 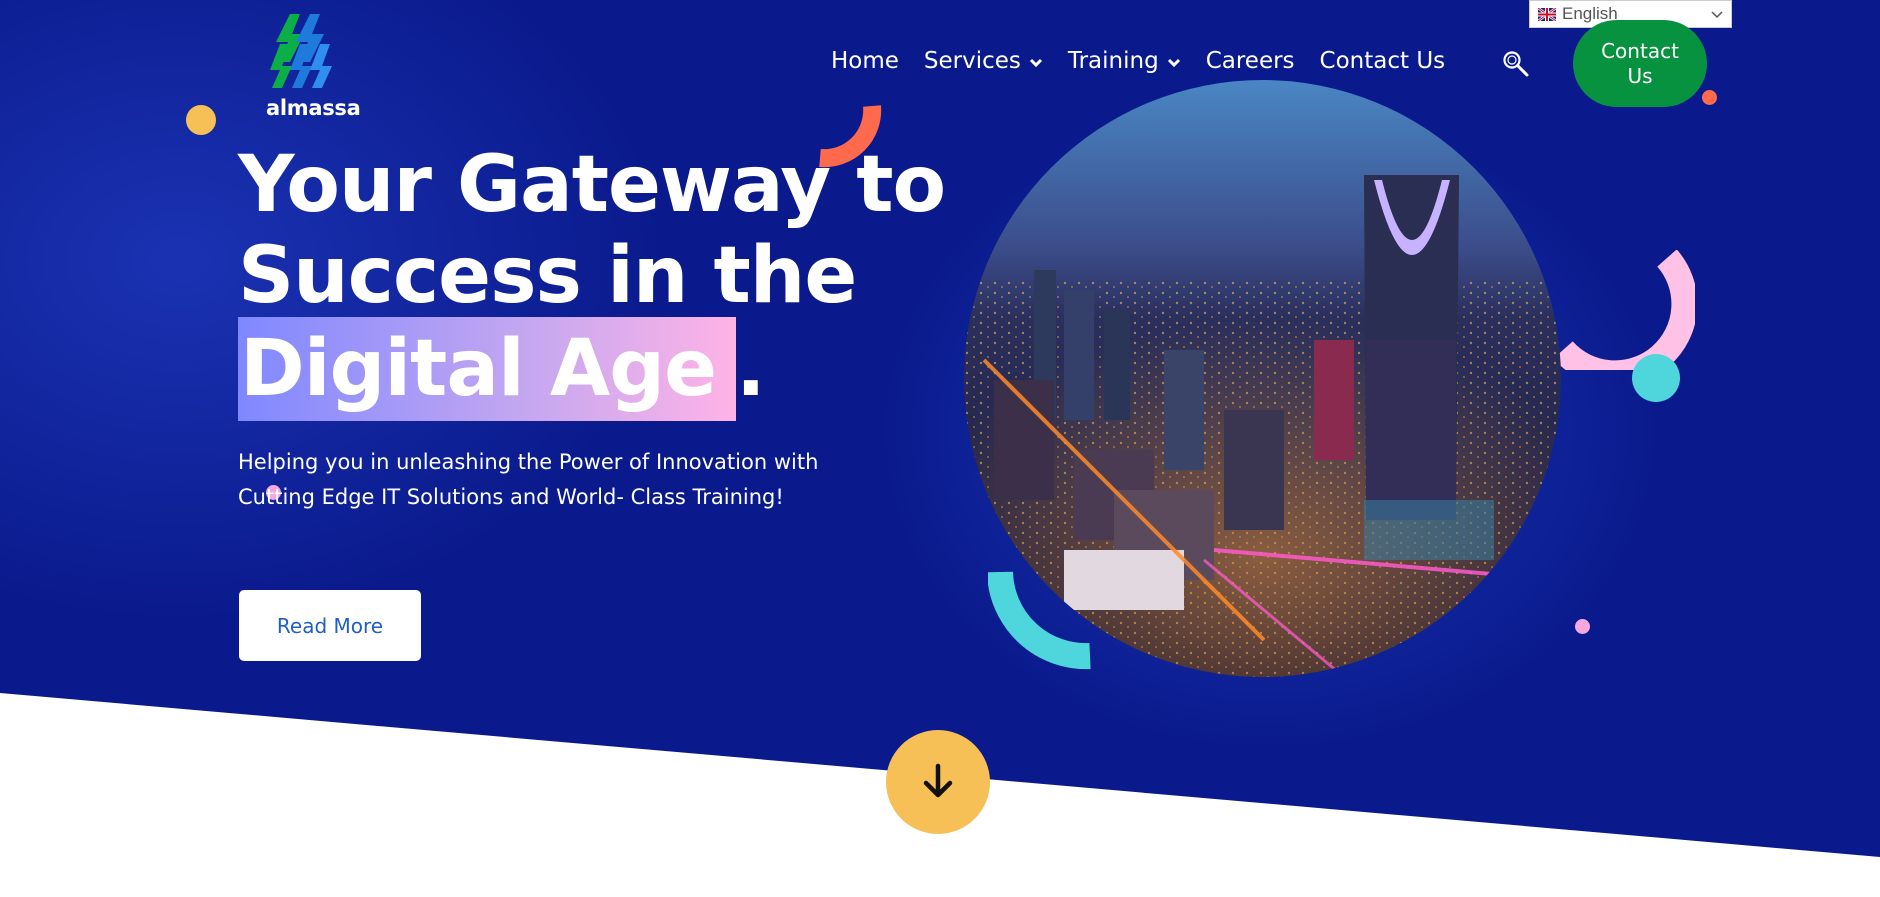 I want to click on cyan-arc-decoration, so click(x=1039, y=620).